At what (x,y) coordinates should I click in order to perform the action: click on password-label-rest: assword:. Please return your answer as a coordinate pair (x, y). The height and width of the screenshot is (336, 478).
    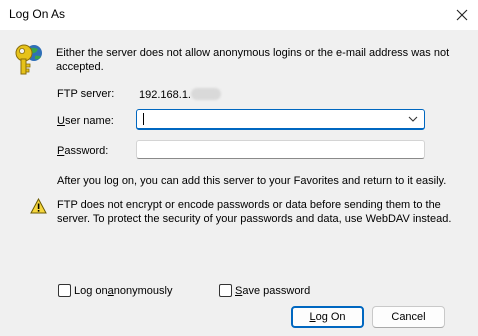
    Looking at the image, I should click on (86, 151).